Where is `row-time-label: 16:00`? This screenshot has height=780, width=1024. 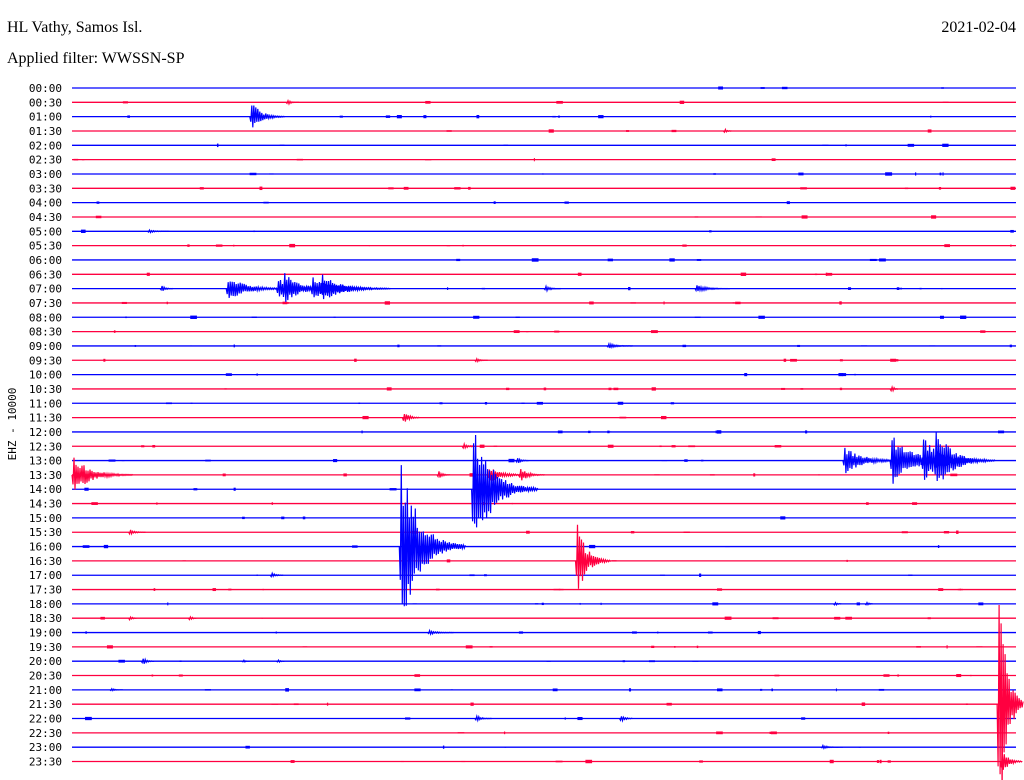
row-time-label: 16:00 is located at coordinates (45, 547).